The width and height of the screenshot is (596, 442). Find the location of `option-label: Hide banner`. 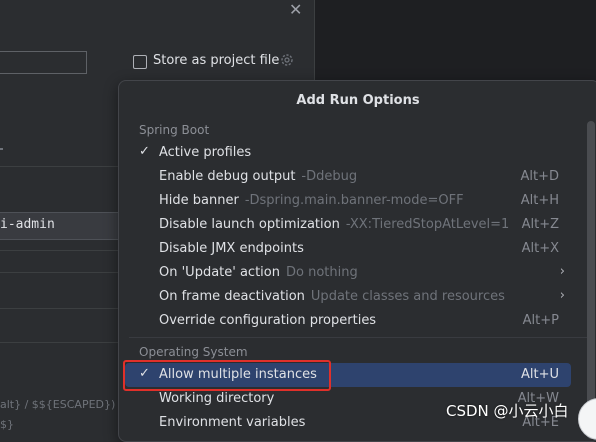

option-label: Hide banner is located at coordinates (199, 200).